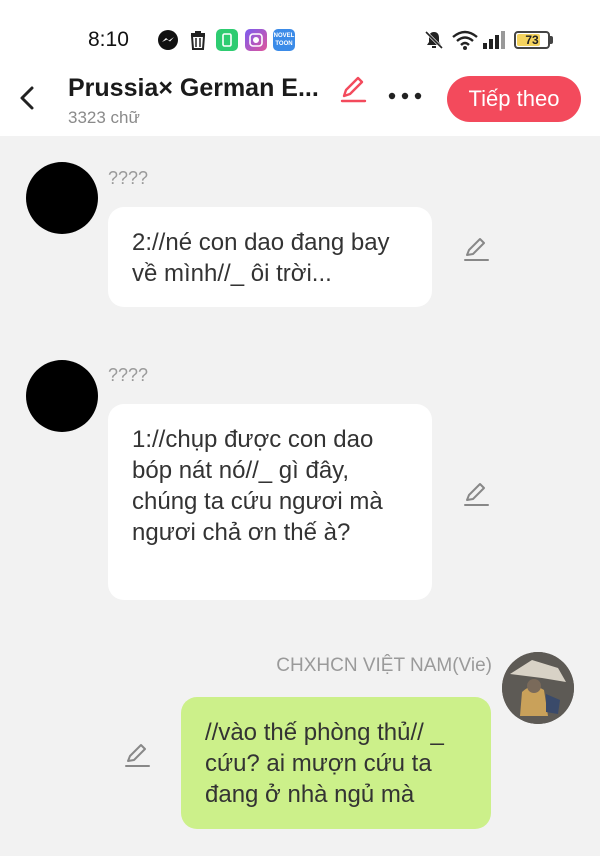 The height and width of the screenshot is (856, 600). Describe the element at coordinates (353, 89) in the screenshot. I see `edit-title-icon` at that location.